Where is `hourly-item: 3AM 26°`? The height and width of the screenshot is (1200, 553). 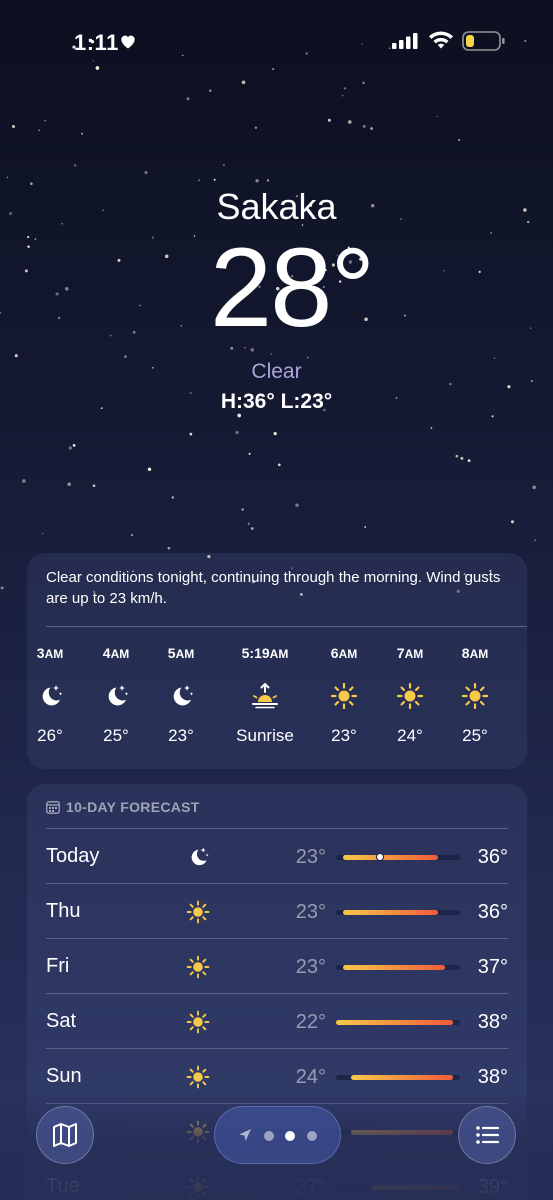
hourly-item: 3AM 26° is located at coordinates (50, 695).